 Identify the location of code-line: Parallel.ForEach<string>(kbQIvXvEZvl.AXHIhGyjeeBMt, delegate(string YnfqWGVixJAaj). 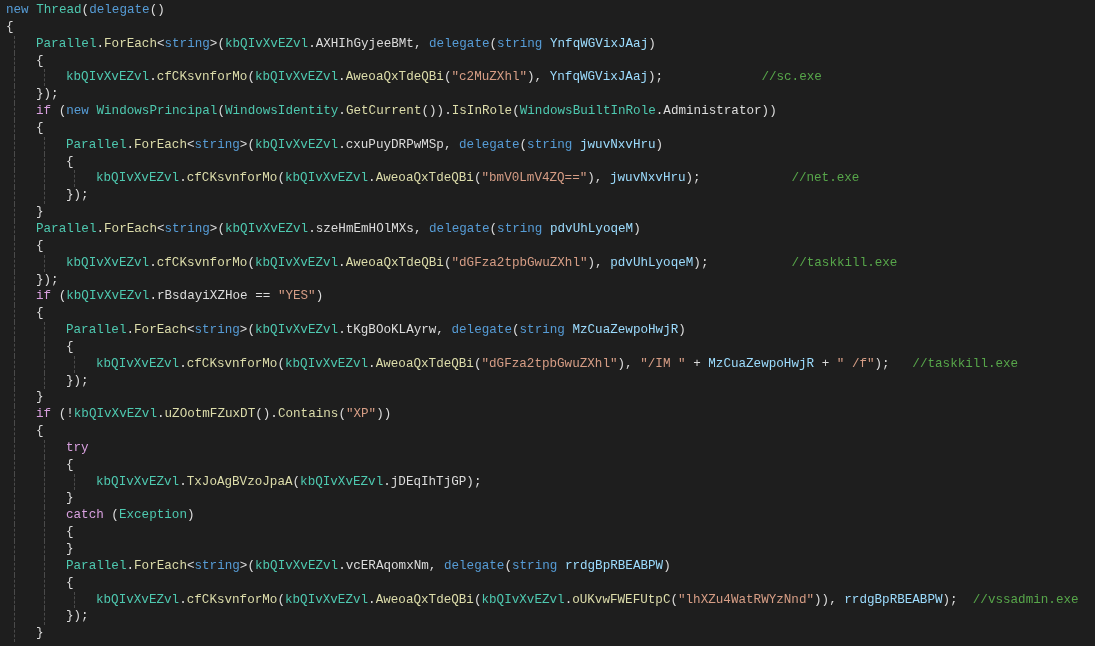
(346, 44).